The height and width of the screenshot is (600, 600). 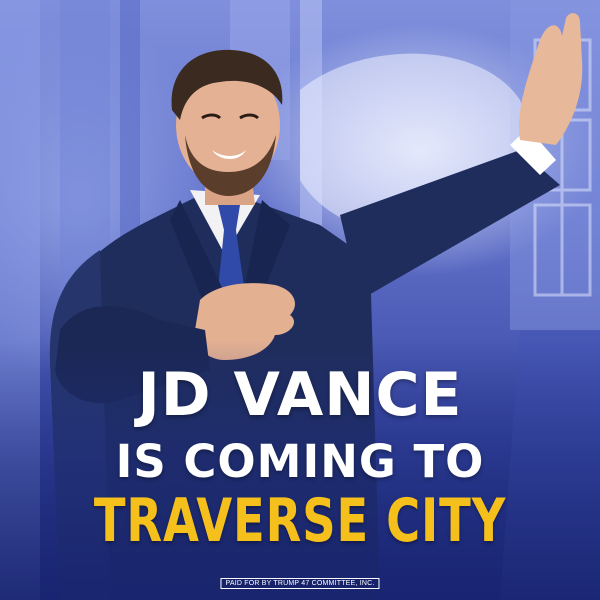 What do you see at coordinates (300, 395) in the screenshot?
I see `headline-name: JD VANCE` at bounding box center [300, 395].